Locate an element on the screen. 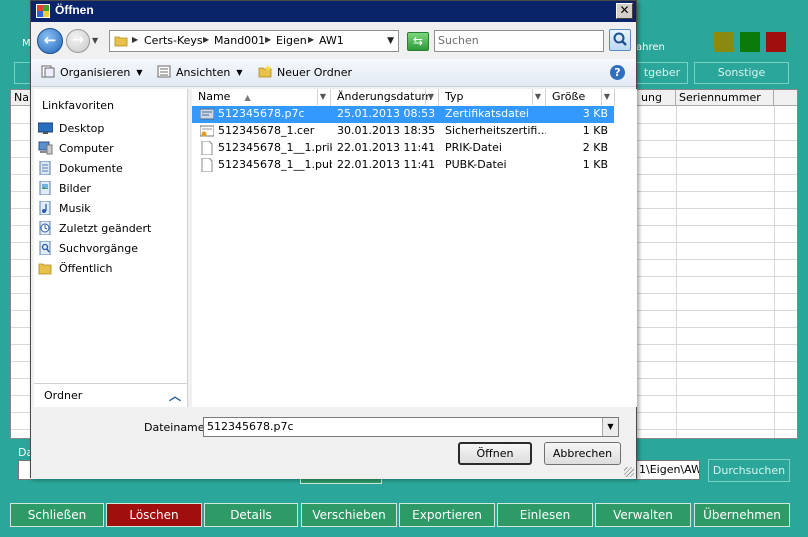 The height and width of the screenshot is (537, 808). history-dropdown-icon: ▼ is located at coordinates (95, 40).